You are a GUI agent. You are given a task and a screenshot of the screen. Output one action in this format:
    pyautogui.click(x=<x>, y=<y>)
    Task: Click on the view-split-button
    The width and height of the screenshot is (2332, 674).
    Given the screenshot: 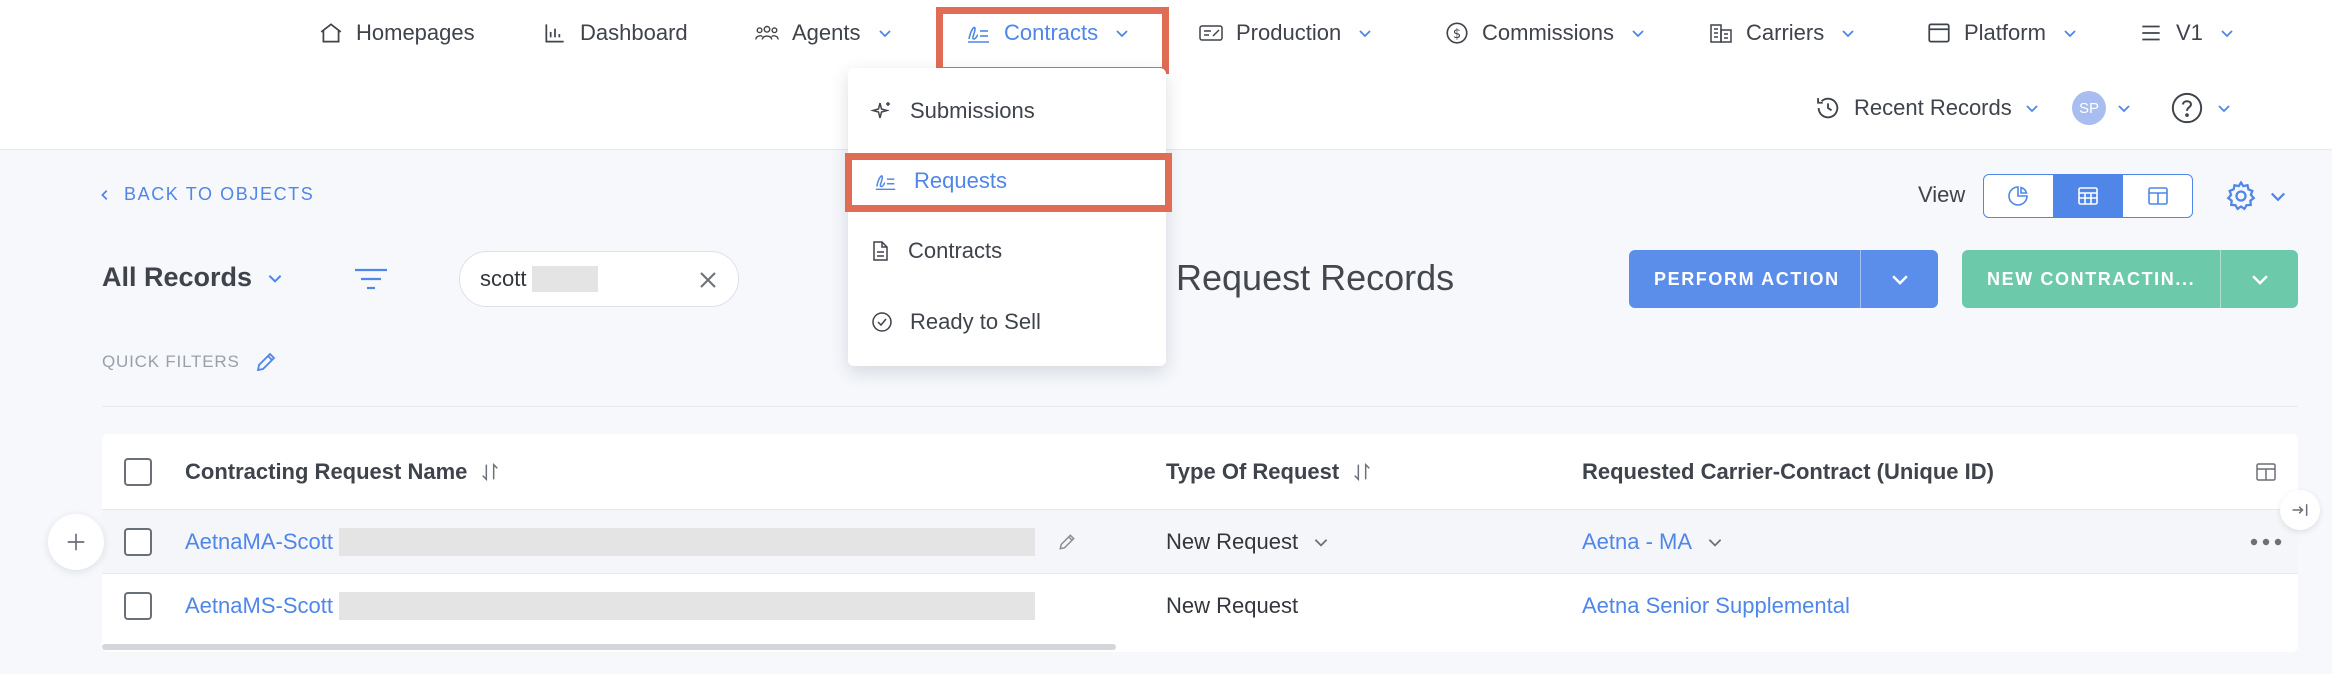 What is the action you would take?
    pyautogui.click(x=2157, y=196)
    